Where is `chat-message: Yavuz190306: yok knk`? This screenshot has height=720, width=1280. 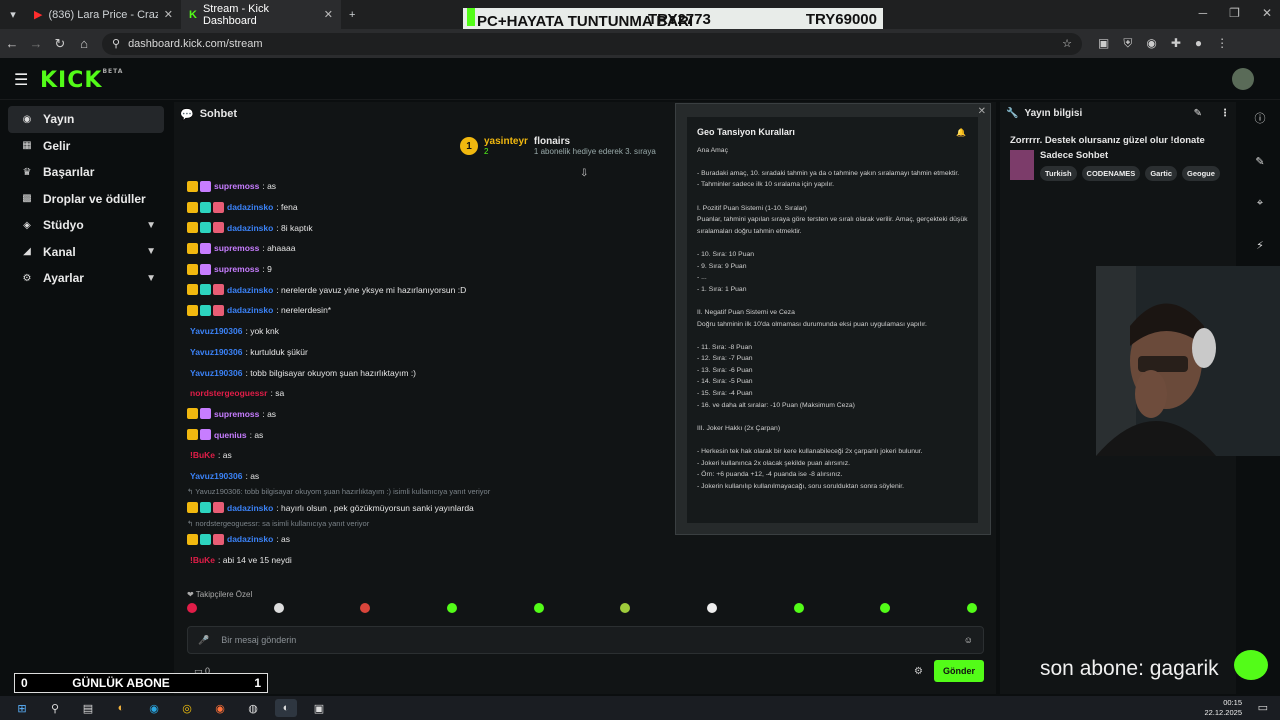
chat-message: Yavuz190306: yok knk is located at coordinates (427, 331).